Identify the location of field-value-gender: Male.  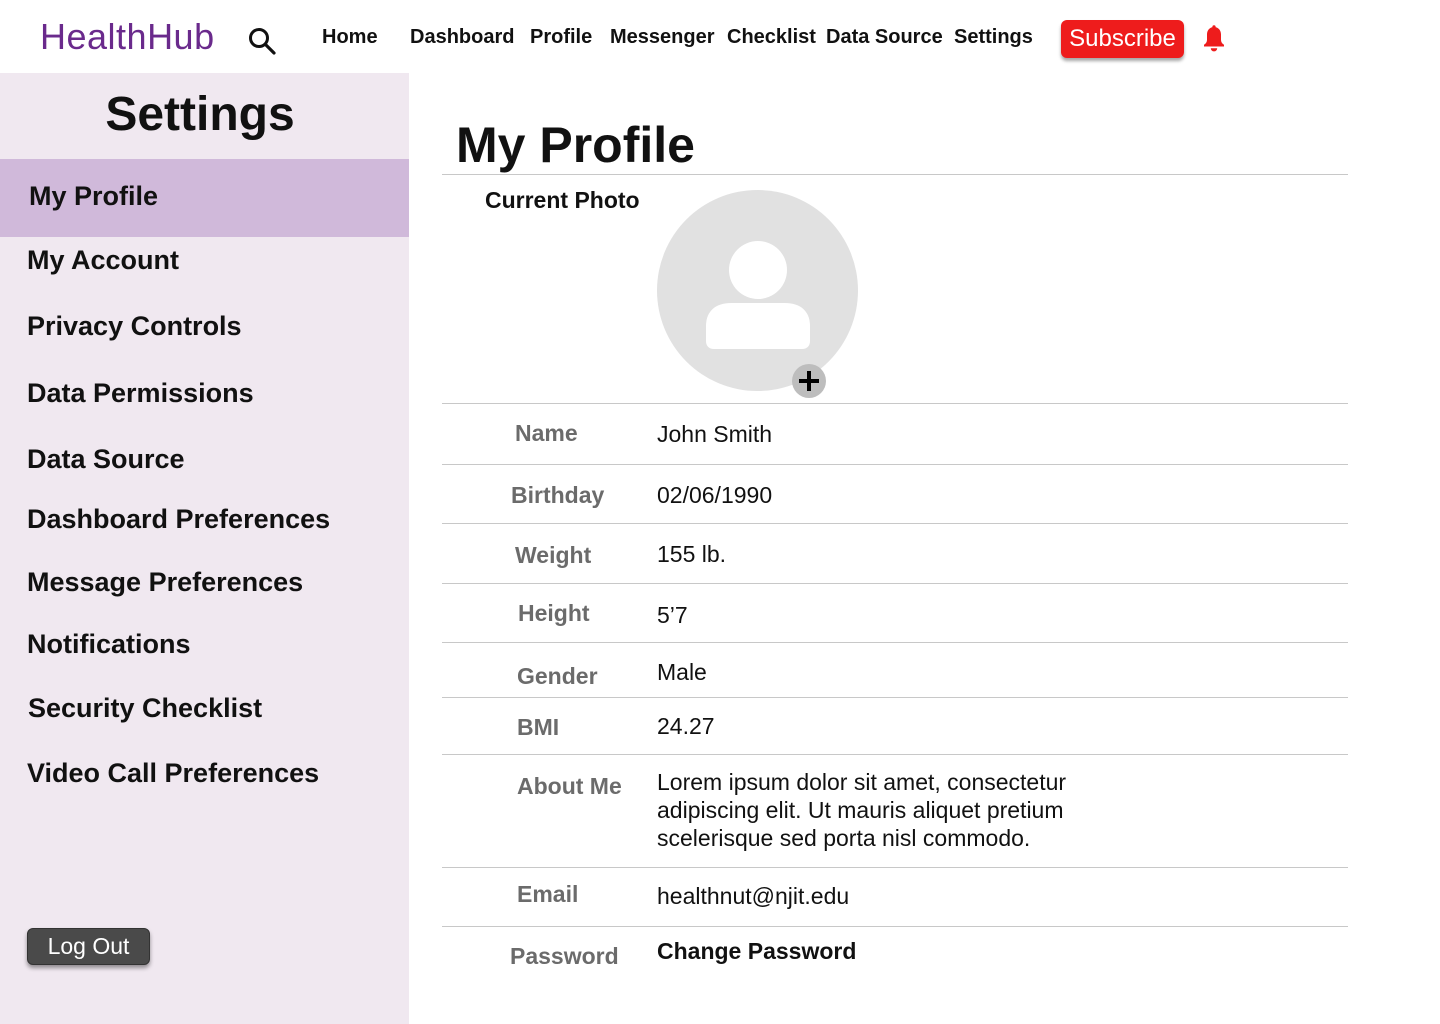
(682, 672).